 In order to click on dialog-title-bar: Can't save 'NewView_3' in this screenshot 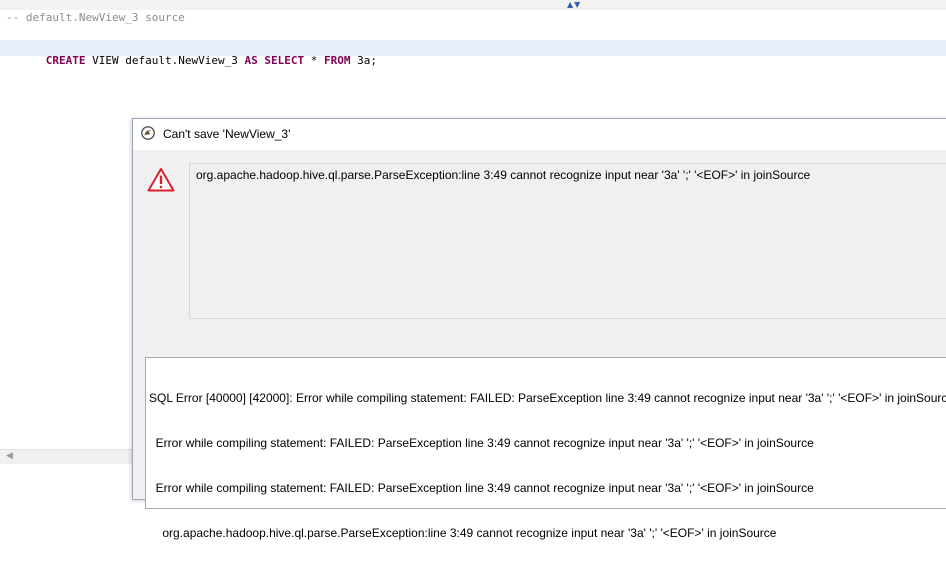, I will do `click(539, 134)`.